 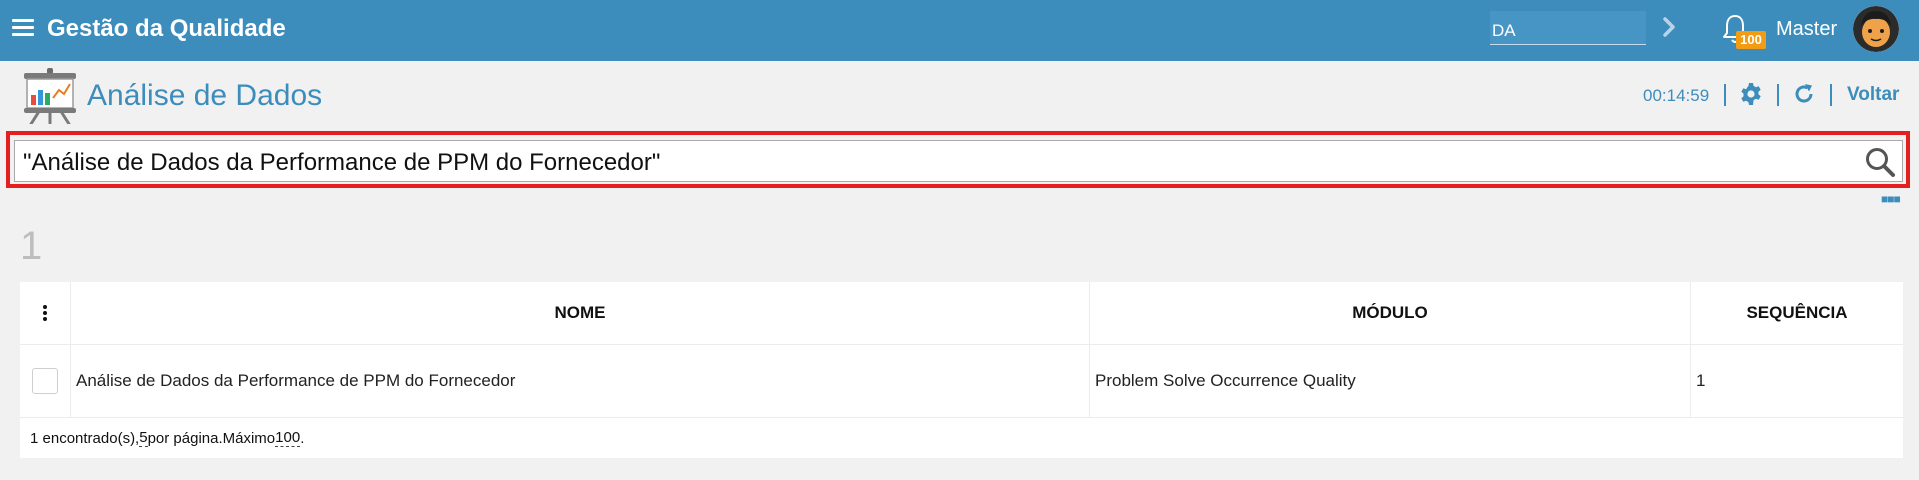 I want to click on more-options-icon: ■■■, so click(x=1891, y=199).